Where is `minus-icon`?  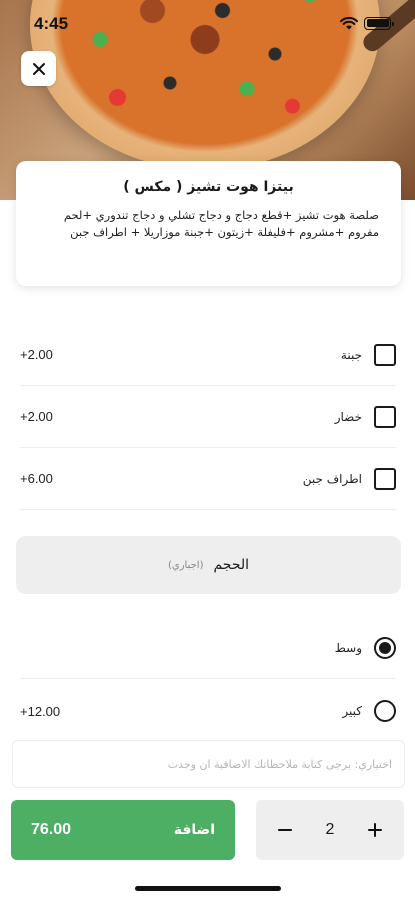
minus-icon is located at coordinates (285, 830).